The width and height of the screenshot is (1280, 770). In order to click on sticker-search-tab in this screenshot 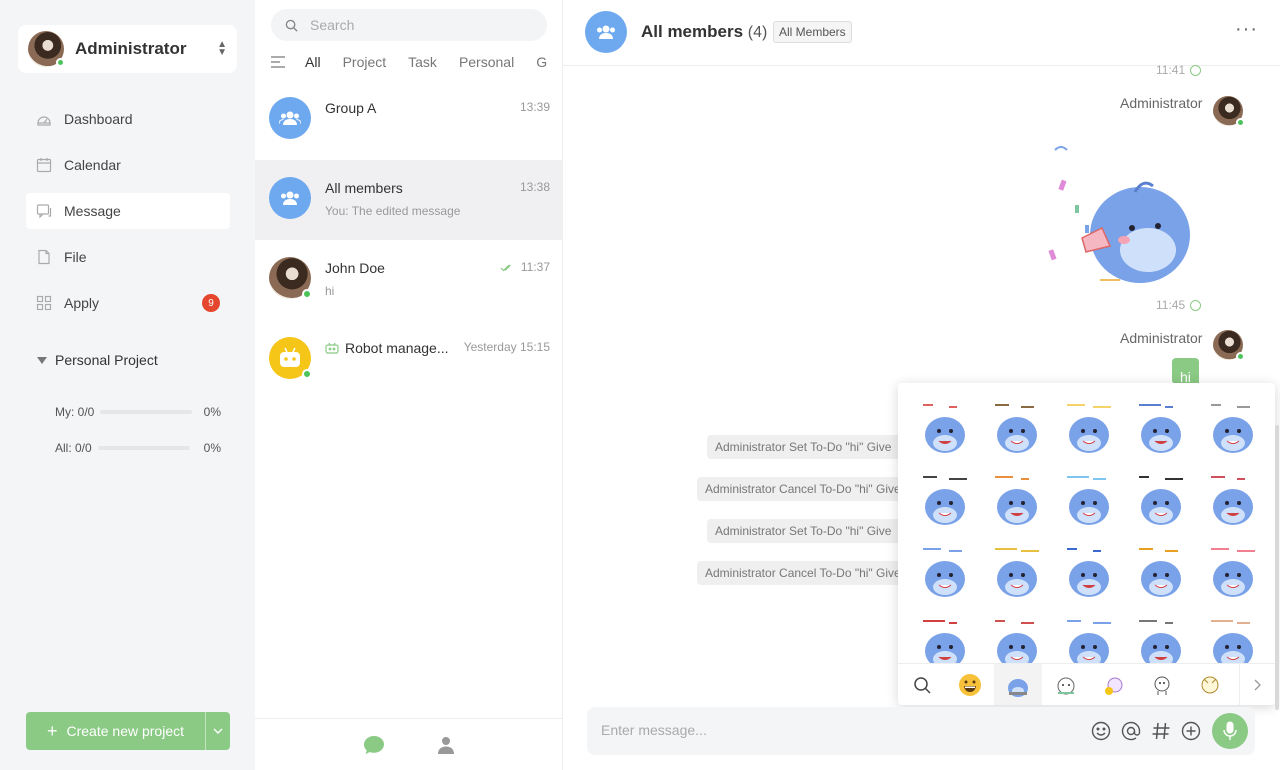, I will do `click(922, 685)`.